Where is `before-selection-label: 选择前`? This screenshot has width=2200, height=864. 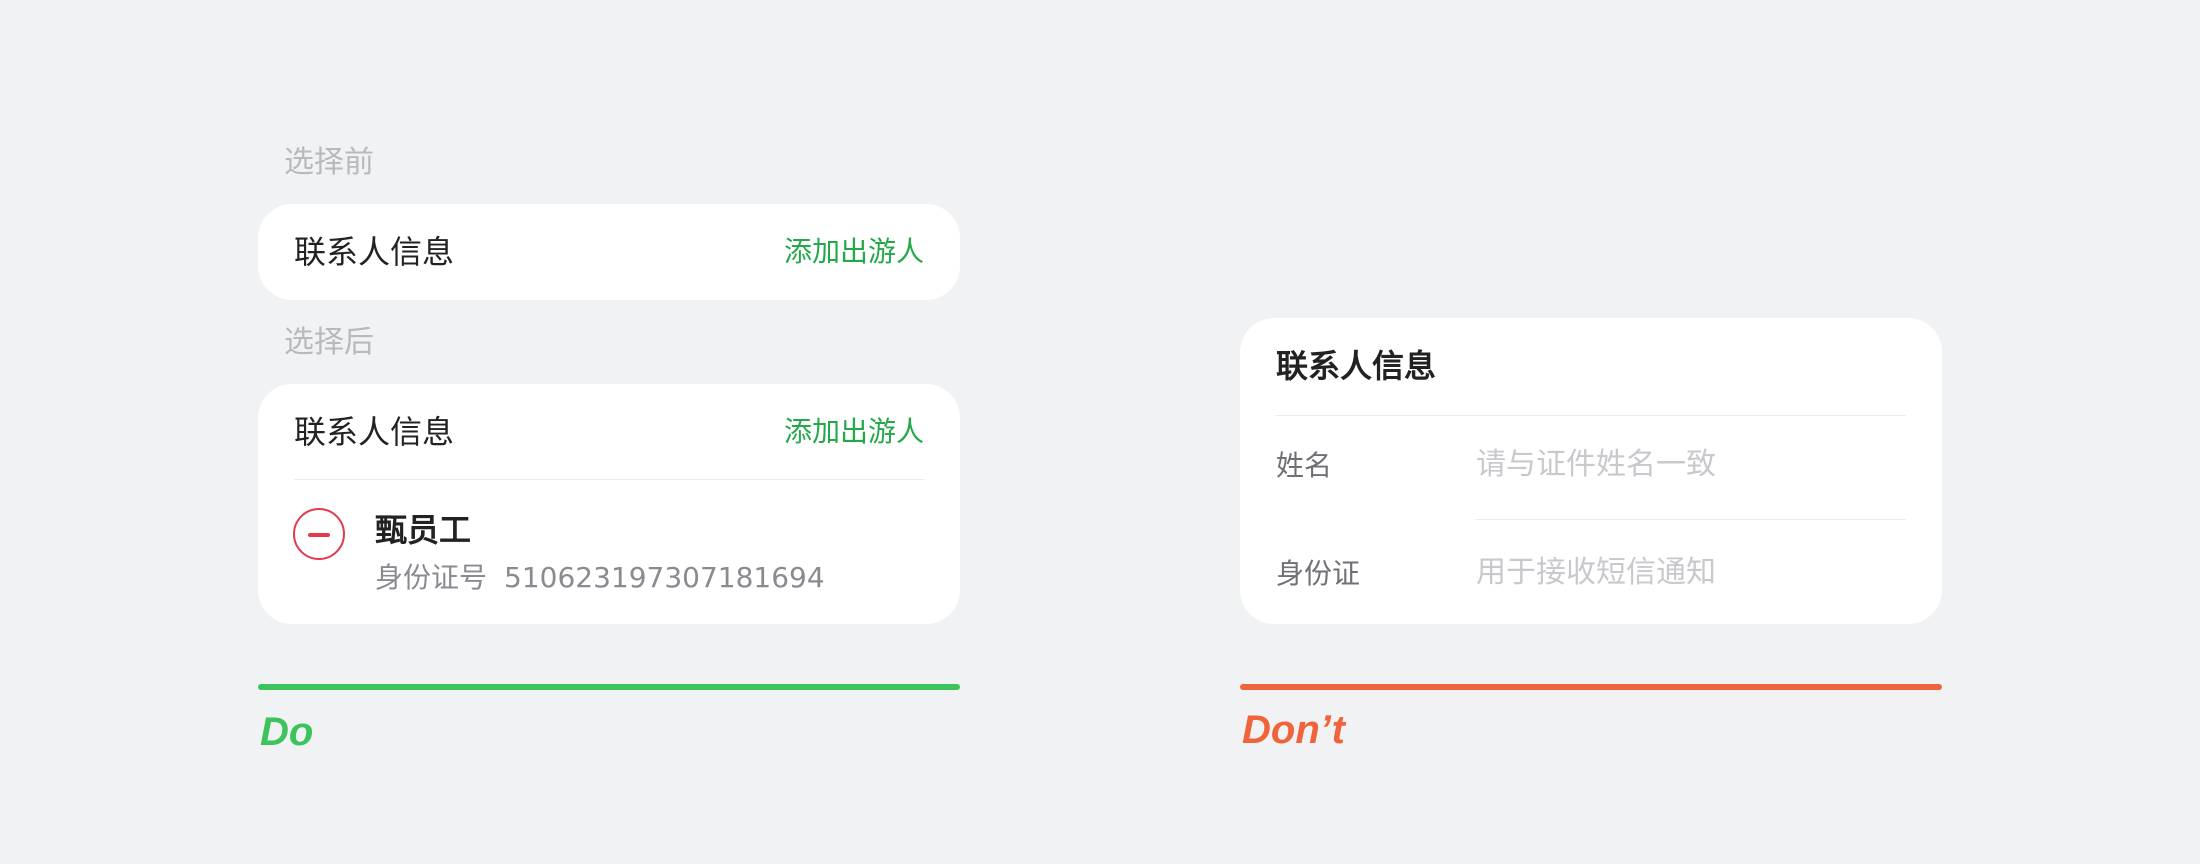 before-selection-label: 选择前 is located at coordinates (329, 162).